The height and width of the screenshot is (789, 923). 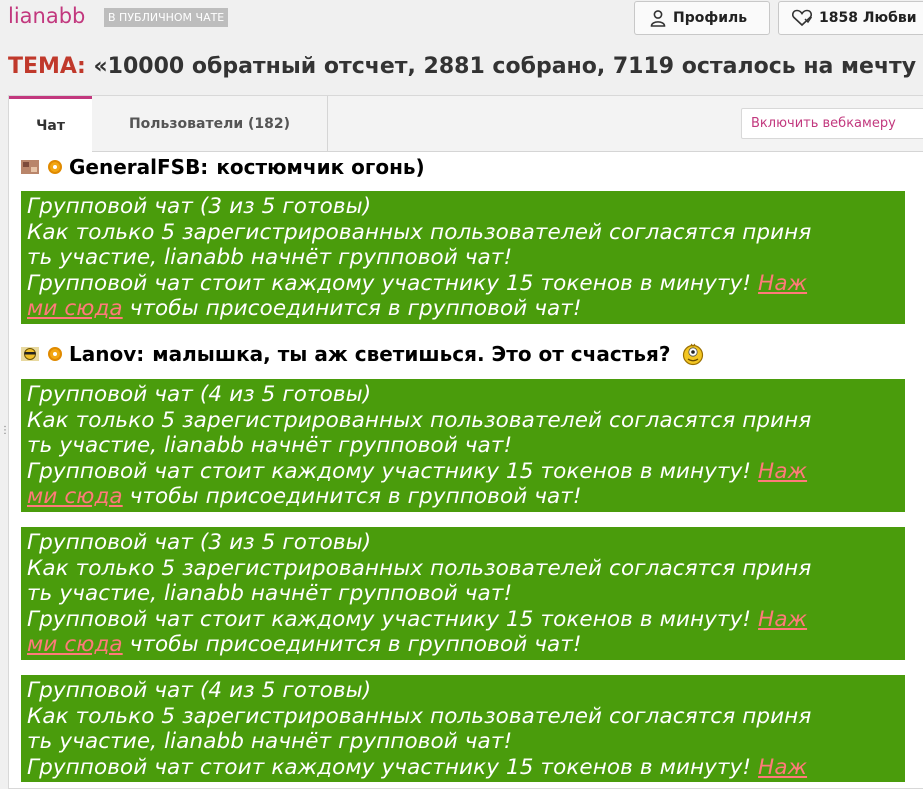 I want to click on model-username: lianabb, so click(x=46, y=16).